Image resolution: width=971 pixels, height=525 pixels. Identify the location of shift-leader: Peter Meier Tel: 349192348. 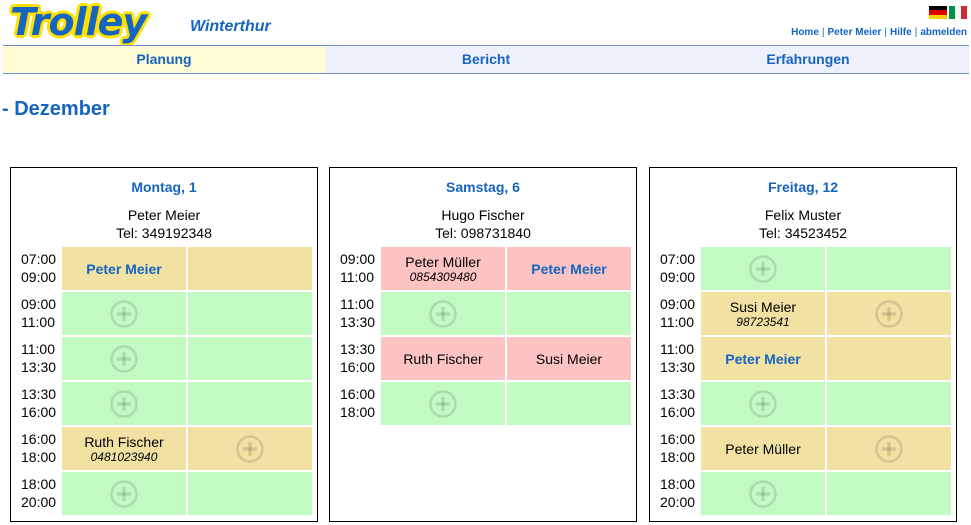
(164, 224).